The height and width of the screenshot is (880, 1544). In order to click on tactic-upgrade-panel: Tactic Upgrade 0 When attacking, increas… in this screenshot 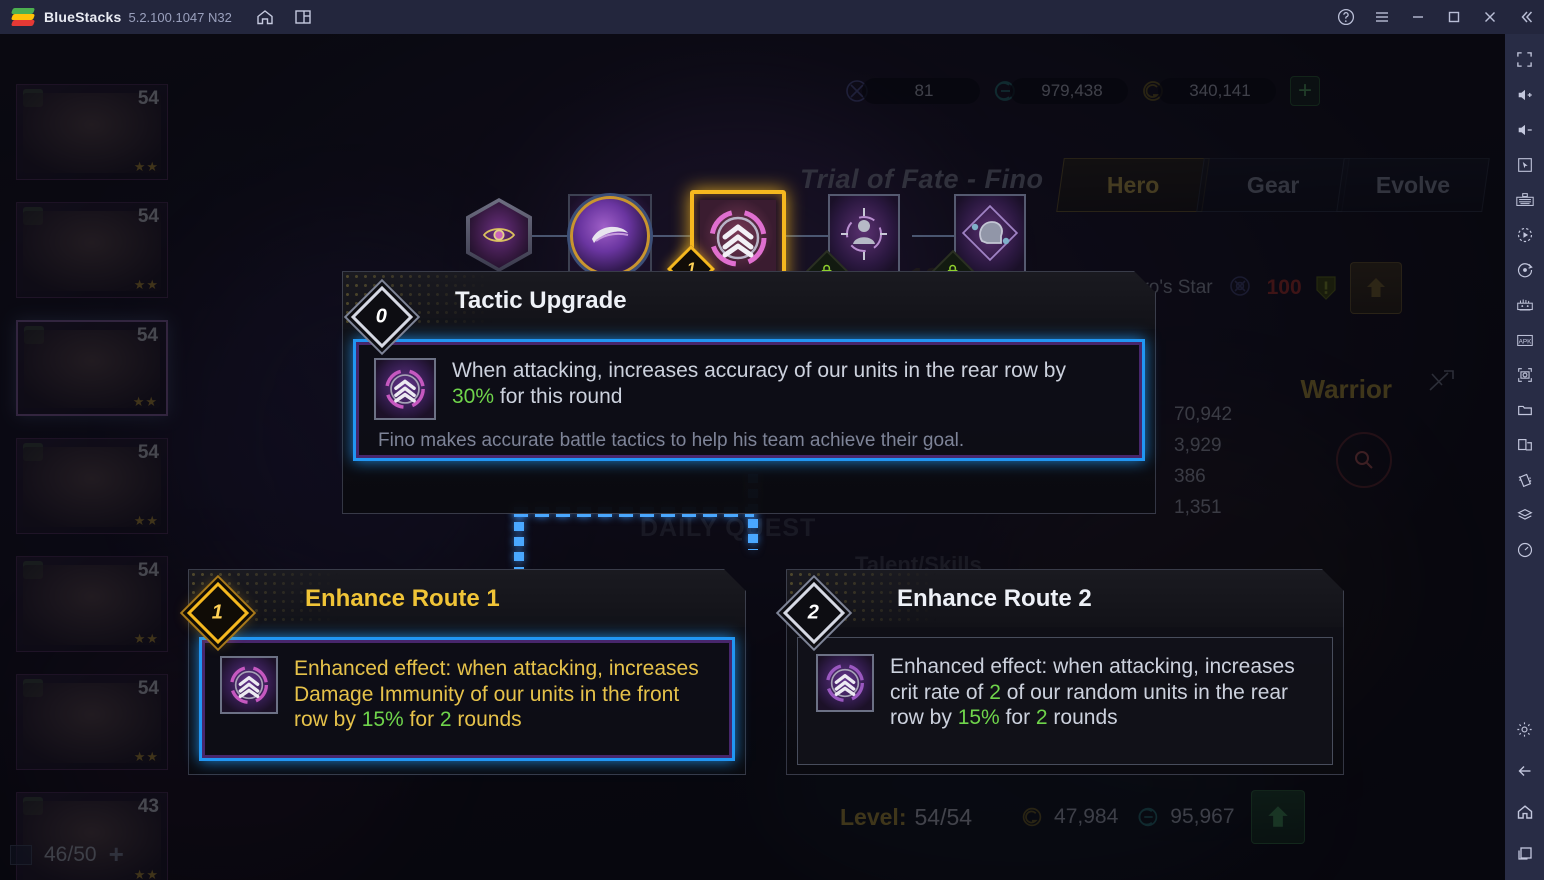, I will do `click(749, 392)`.